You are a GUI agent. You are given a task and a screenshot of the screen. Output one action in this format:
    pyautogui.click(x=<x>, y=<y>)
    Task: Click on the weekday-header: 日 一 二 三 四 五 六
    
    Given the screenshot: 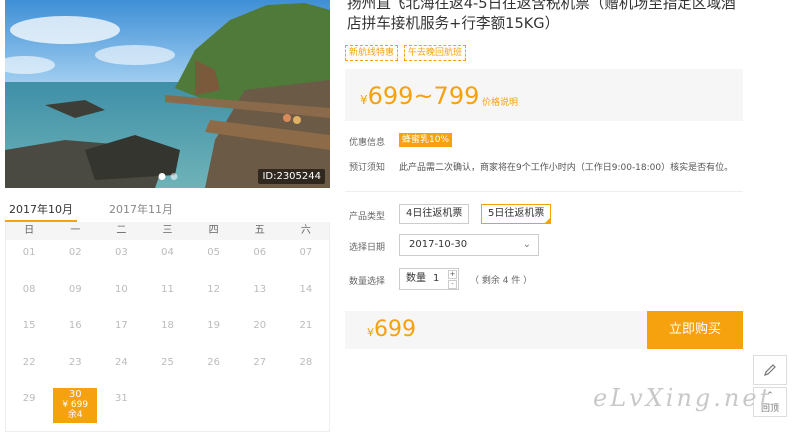 What is the action you would take?
    pyautogui.click(x=167, y=231)
    